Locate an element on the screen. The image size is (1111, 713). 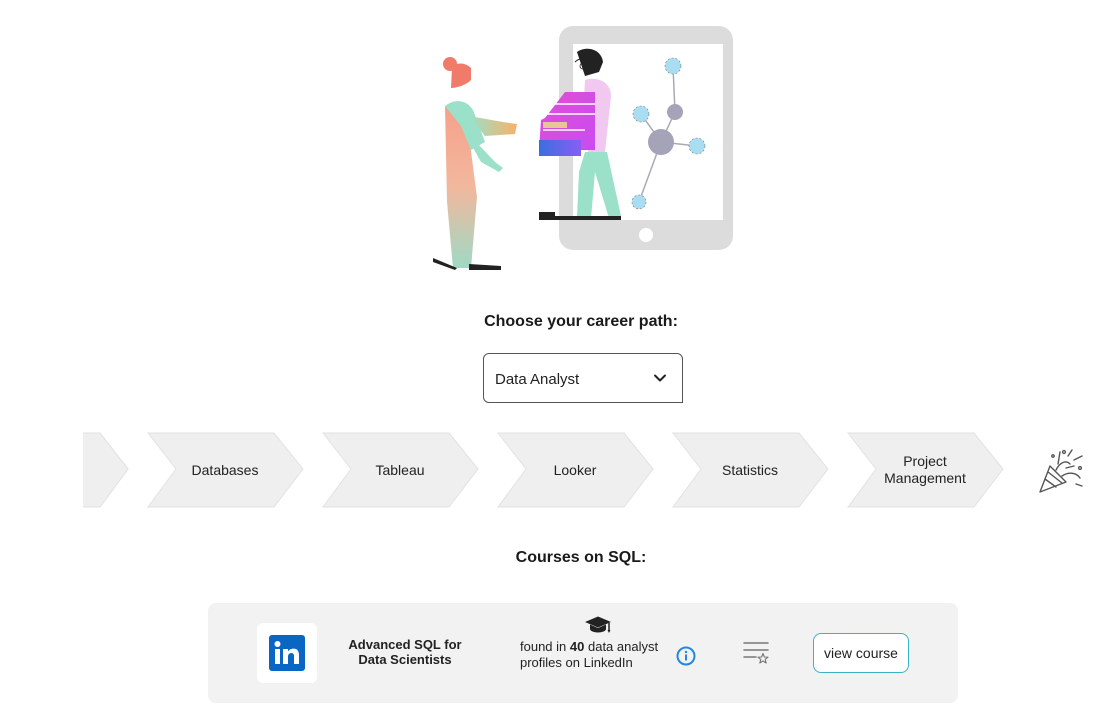
step-label: Project Management is located at coordinates (925, 469).